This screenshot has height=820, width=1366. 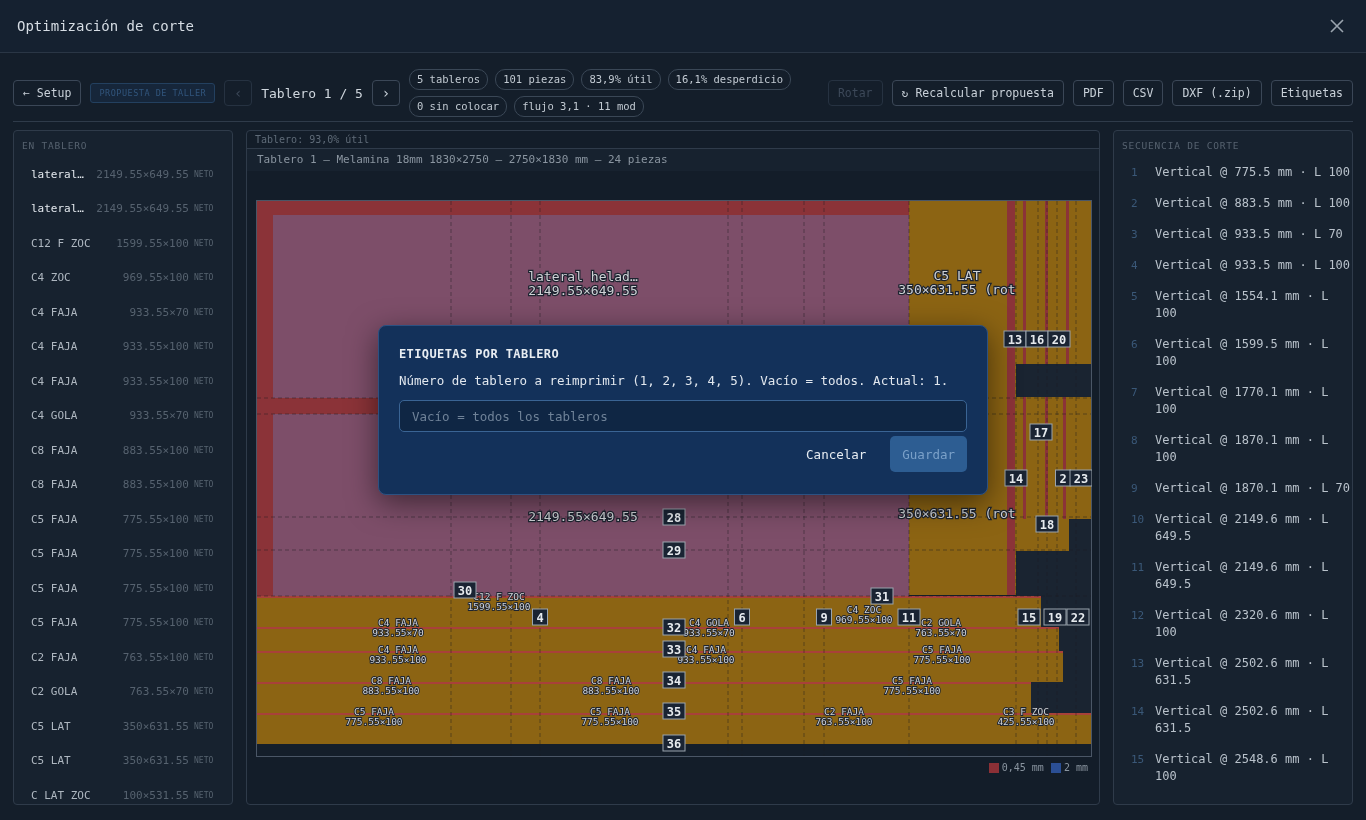 I want to click on step-number: 6, so click(x=1135, y=345).